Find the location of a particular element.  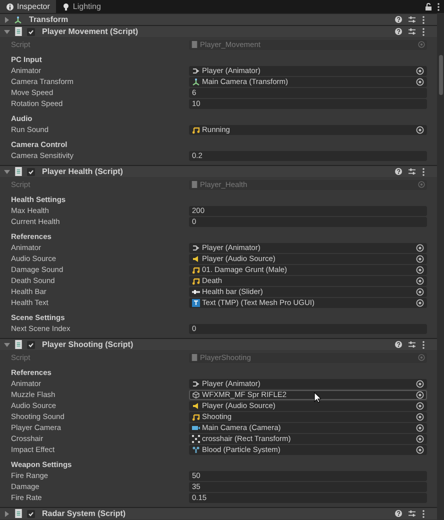

light-bulb-icon is located at coordinates (66, 6).